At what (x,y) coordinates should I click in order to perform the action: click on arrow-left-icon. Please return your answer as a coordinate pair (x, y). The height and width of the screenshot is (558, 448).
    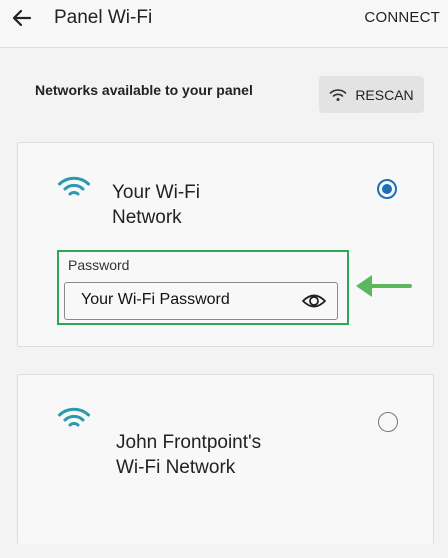
    Looking at the image, I should click on (22, 18).